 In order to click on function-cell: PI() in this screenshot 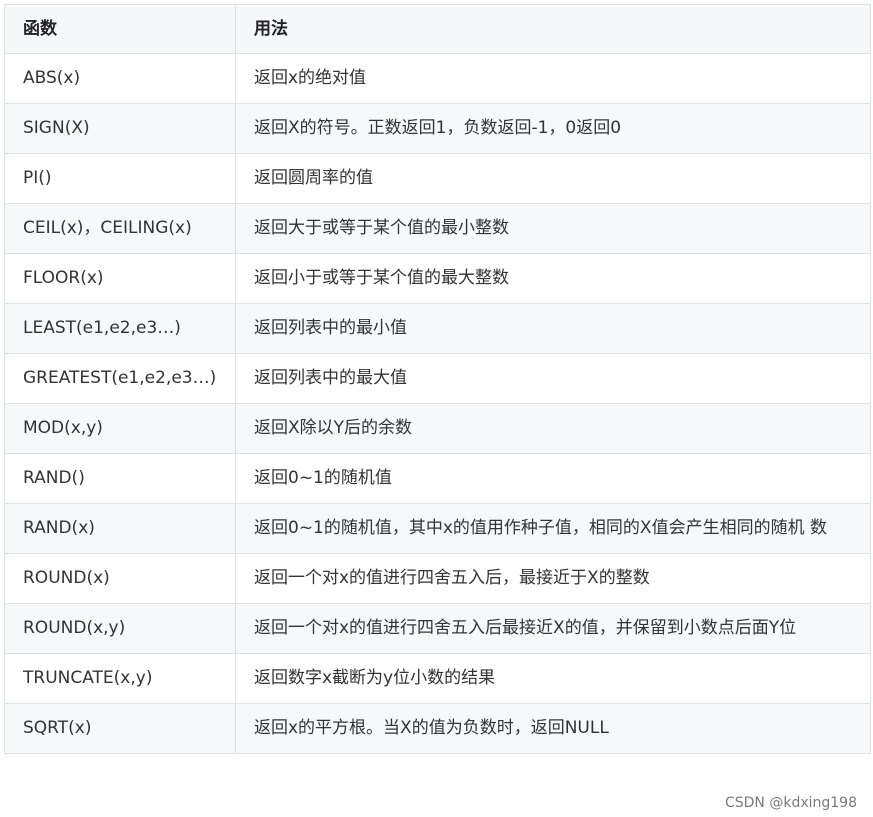, I will do `click(120, 178)`.